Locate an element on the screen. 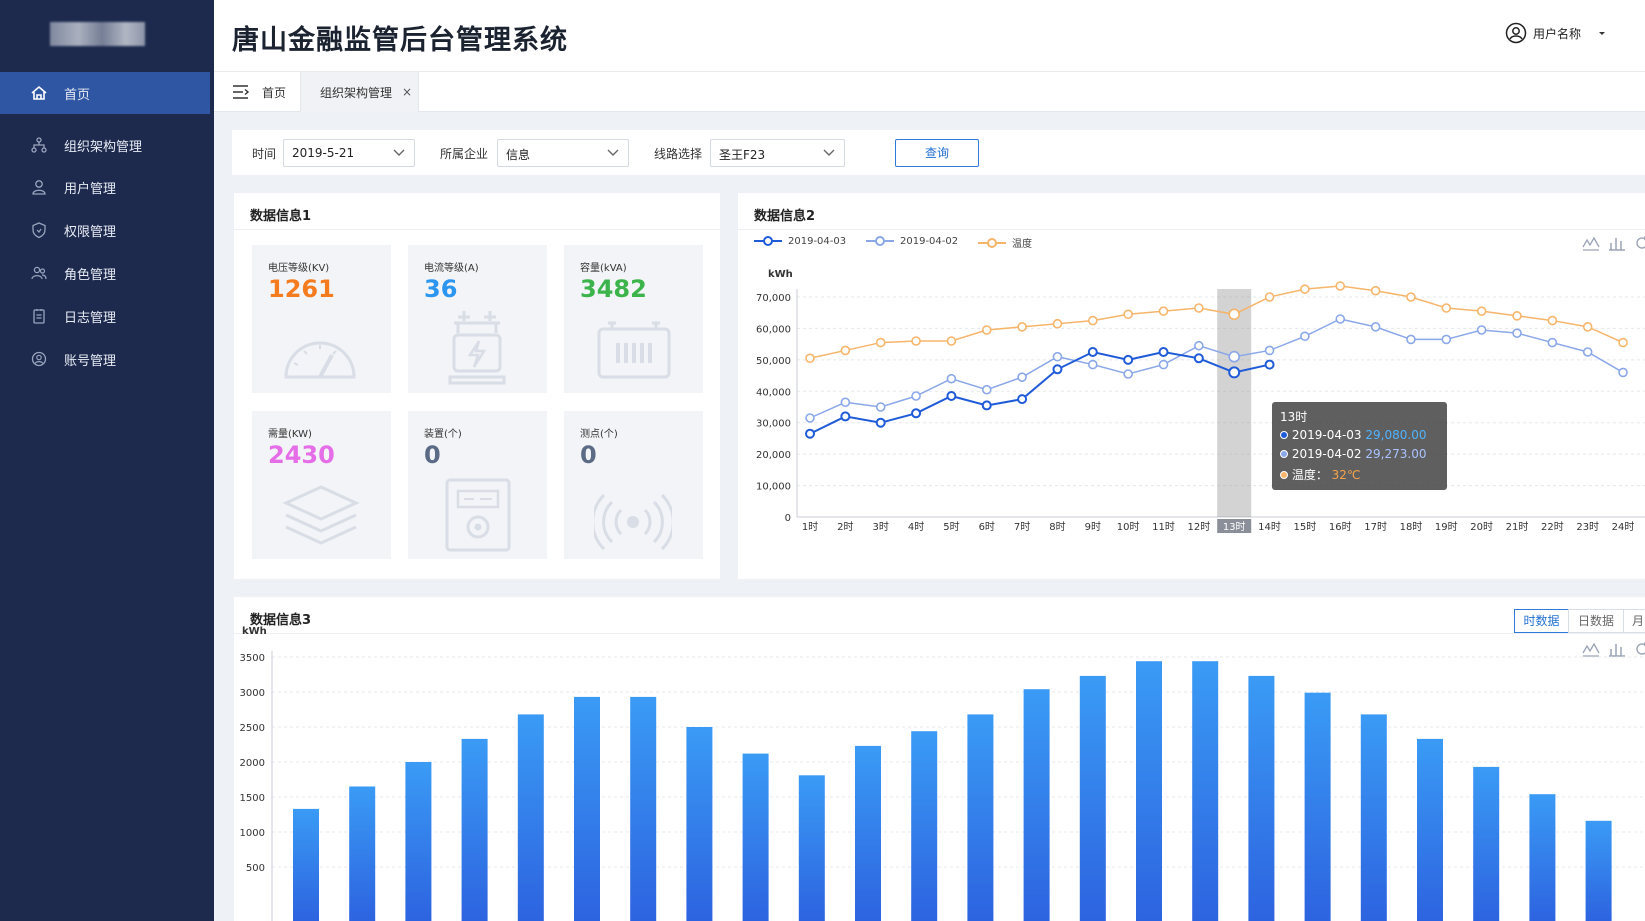  time-select: 2019-5-21 is located at coordinates (349, 153).